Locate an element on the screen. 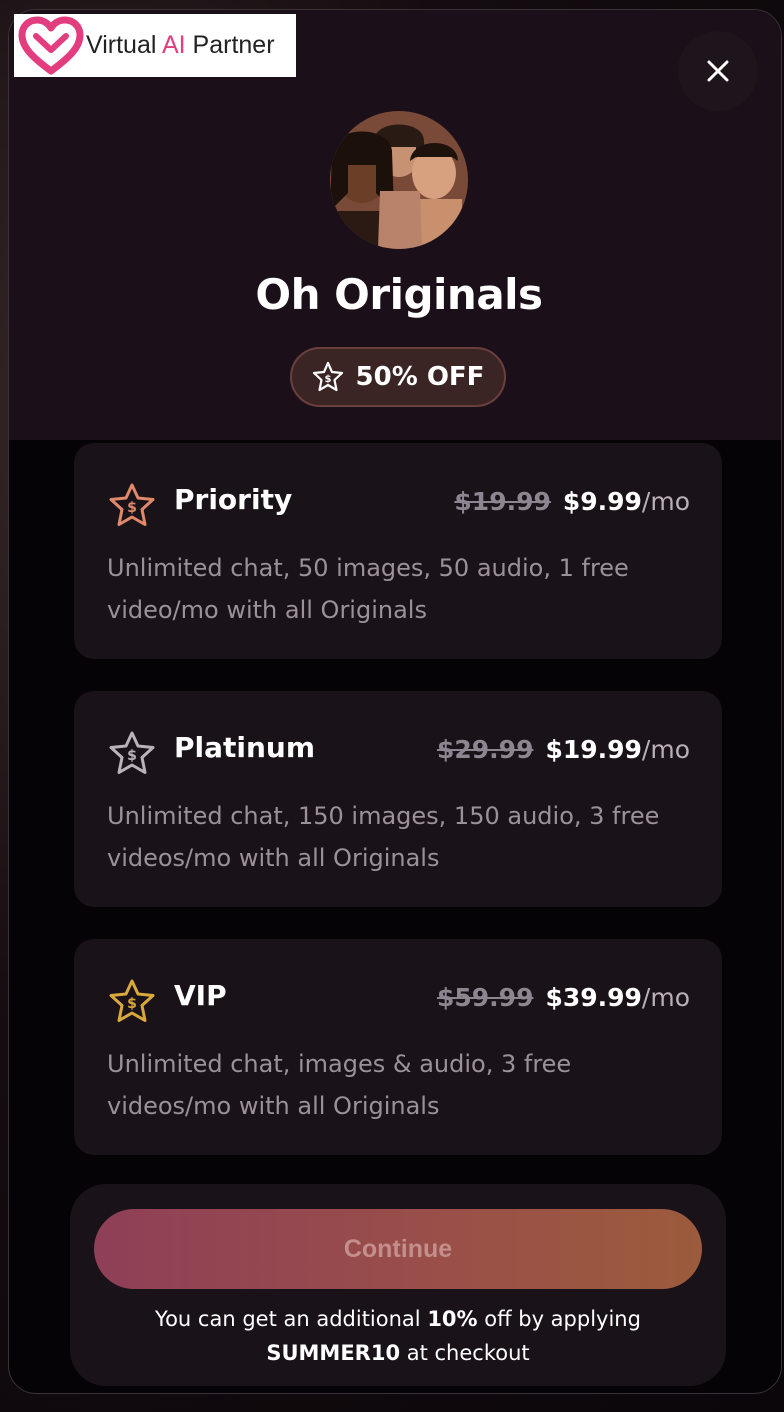 The width and height of the screenshot is (784, 1412). new-price: $39.99 is located at coordinates (593, 997).